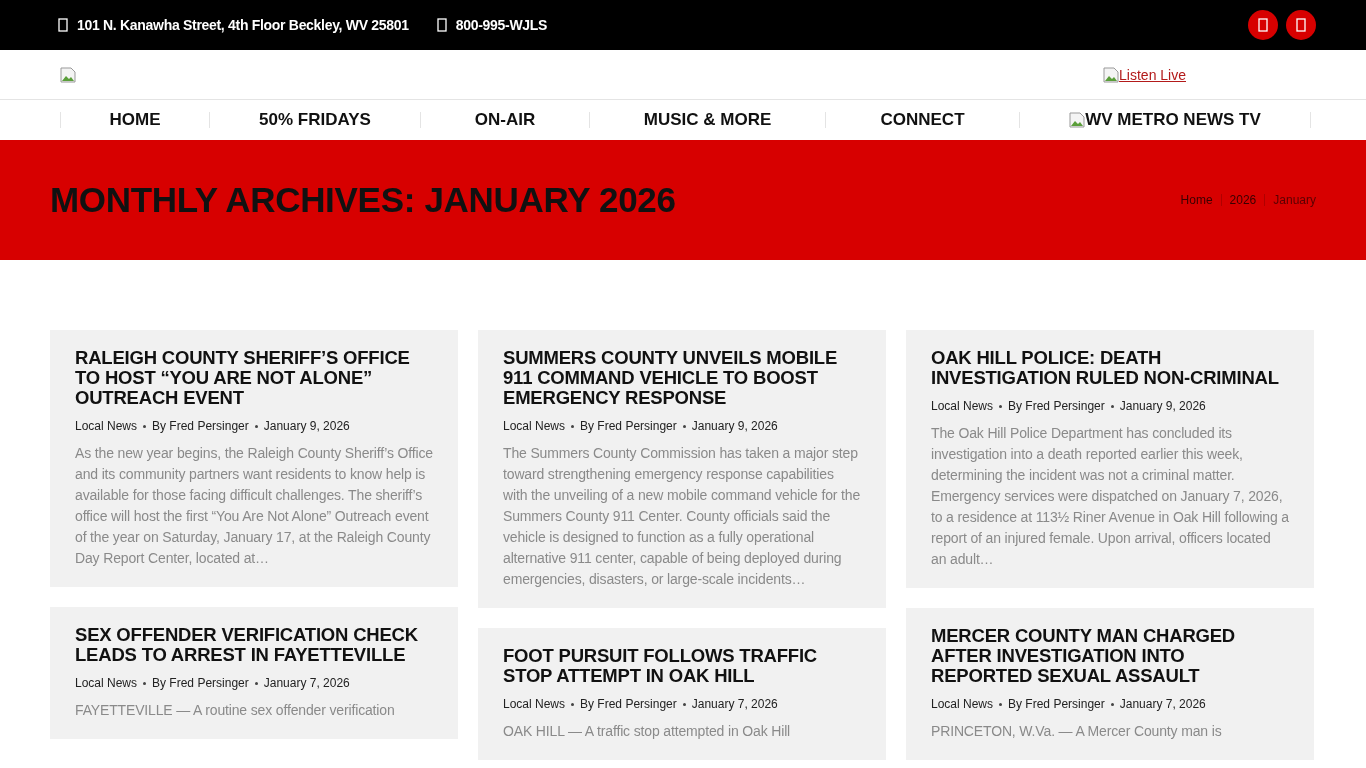 This screenshot has width=1366, height=768. I want to click on nav-link: MUSIC & MORE, so click(707, 120).